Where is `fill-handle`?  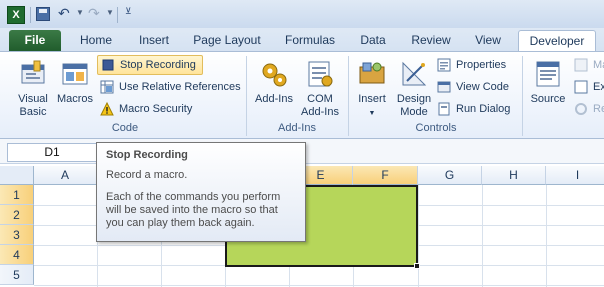 fill-handle is located at coordinates (417, 266).